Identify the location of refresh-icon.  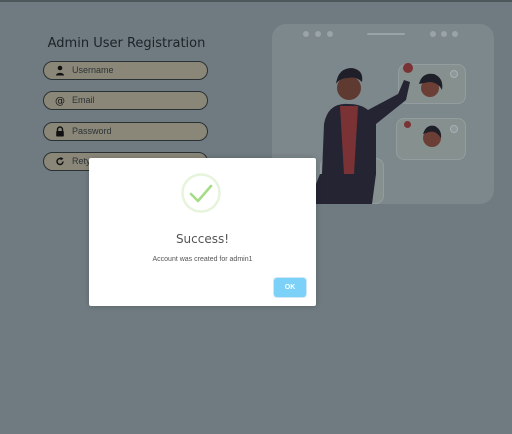
(60, 161).